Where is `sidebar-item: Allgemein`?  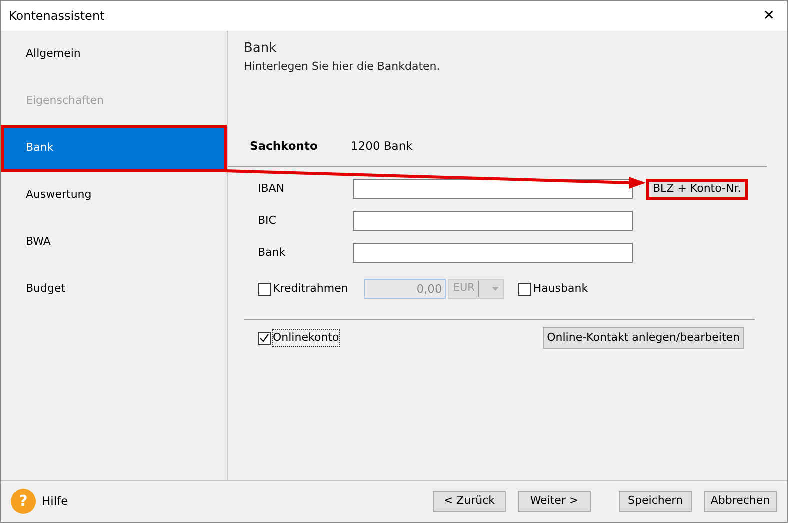
sidebar-item: Allgemein is located at coordinates (114, 54).